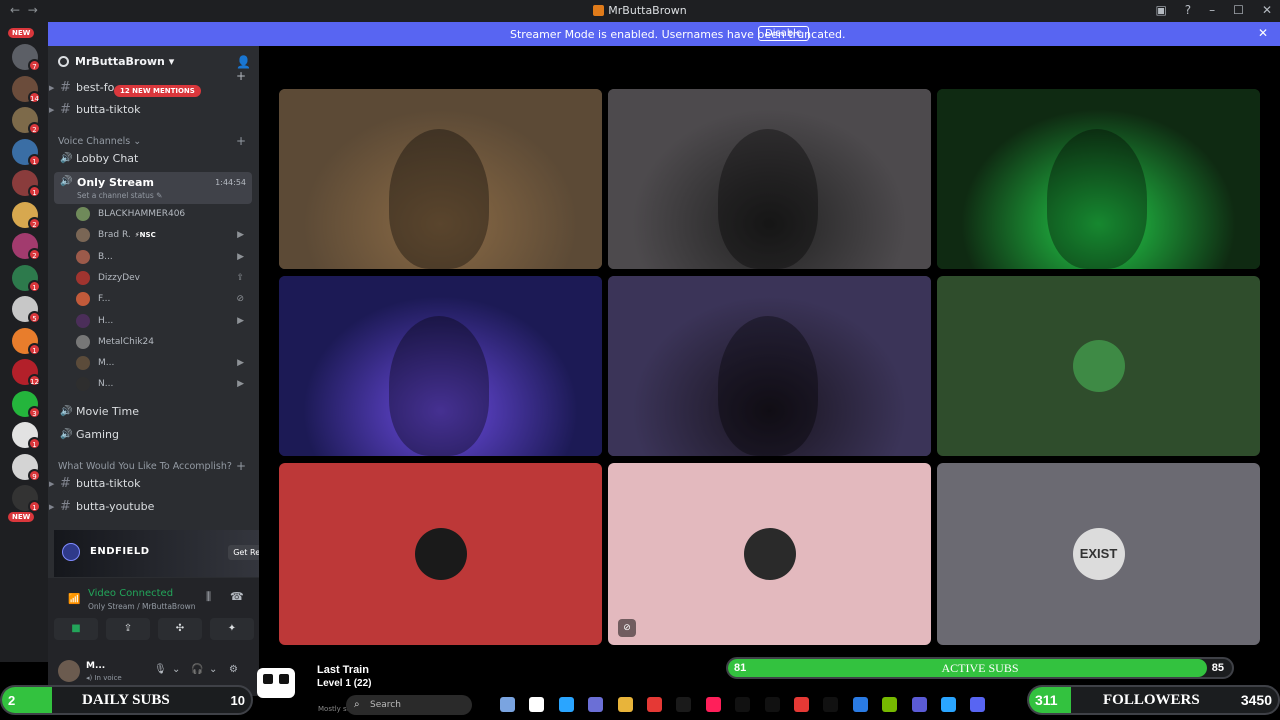  What do you see at coordinates (627, 628) in the screenshot?
I see `muted-mic-icon: ⊘` at bounding box center [627, 628].